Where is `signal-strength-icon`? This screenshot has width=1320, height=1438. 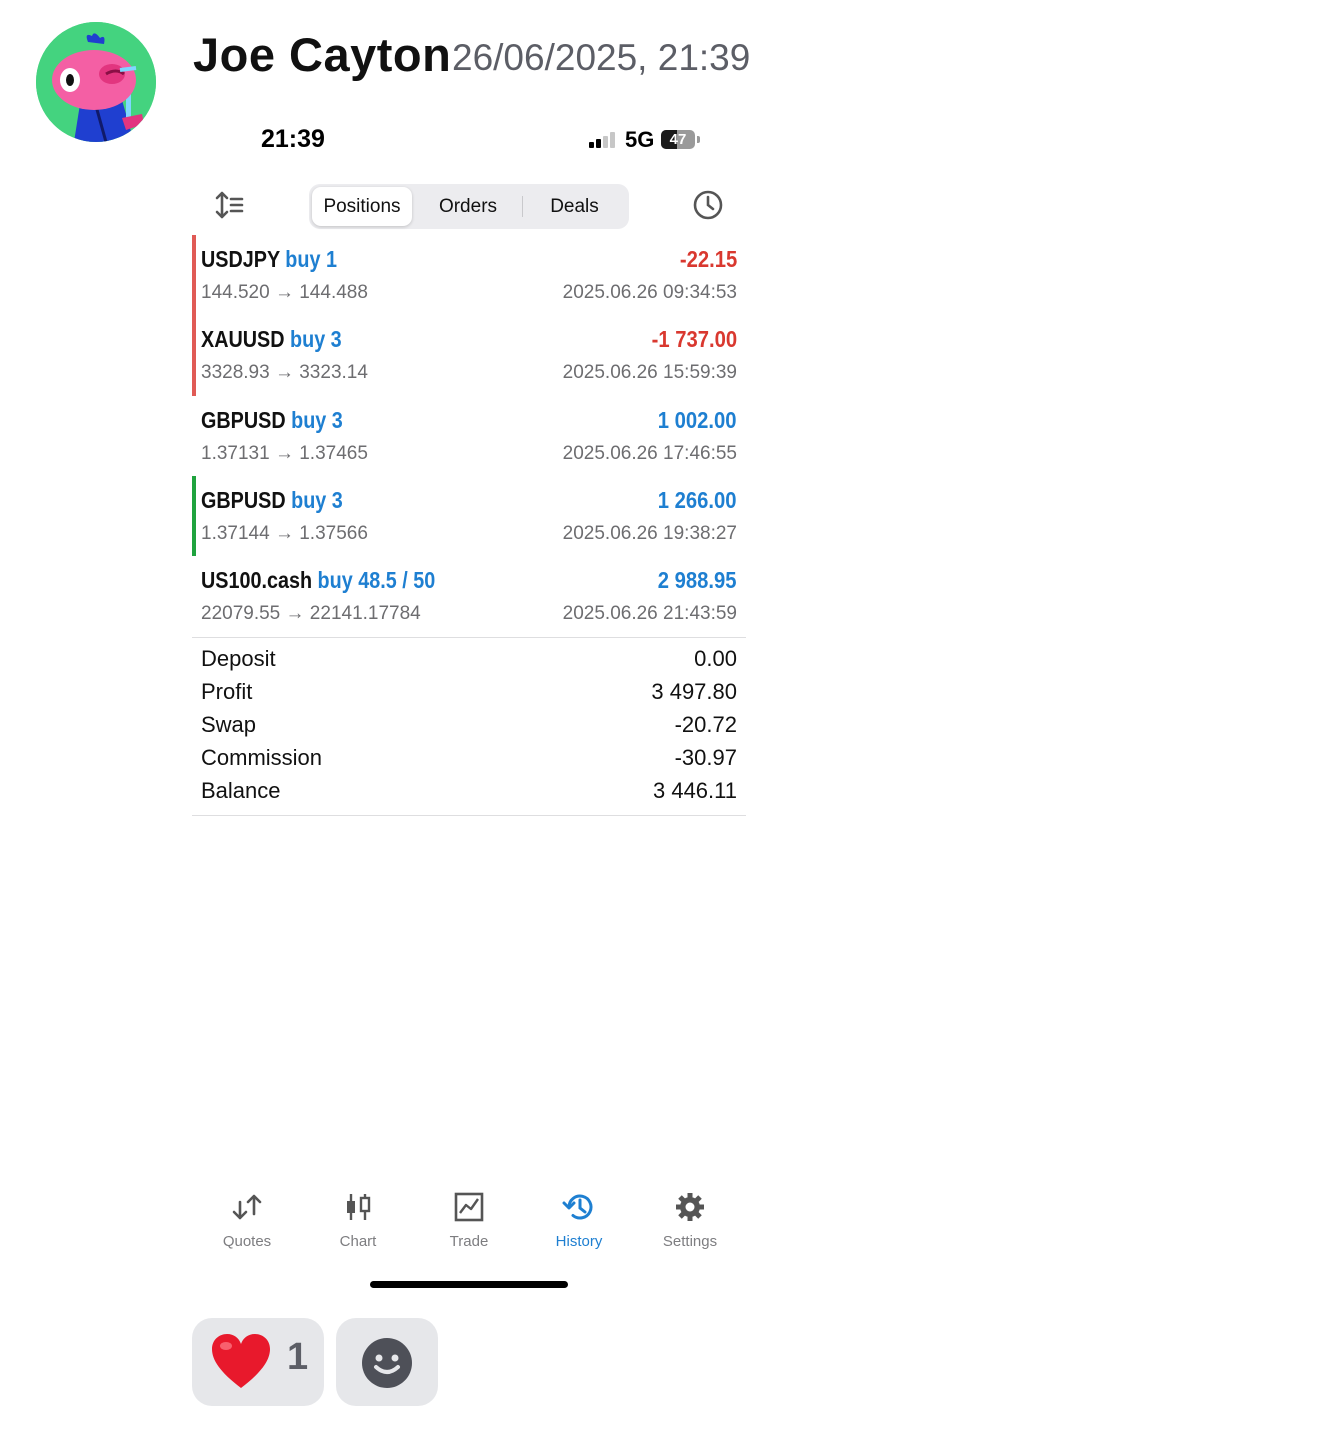
signal-strength-icon is located at coordinates (603, 140).